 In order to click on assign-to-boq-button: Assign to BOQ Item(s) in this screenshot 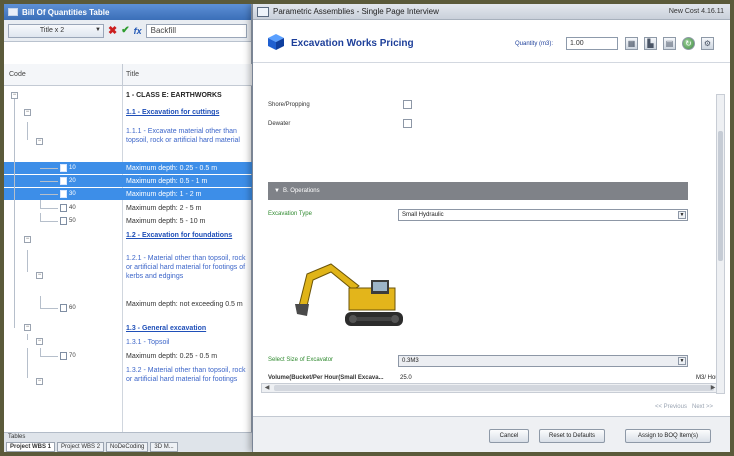, I will do `click(668, 436)`.